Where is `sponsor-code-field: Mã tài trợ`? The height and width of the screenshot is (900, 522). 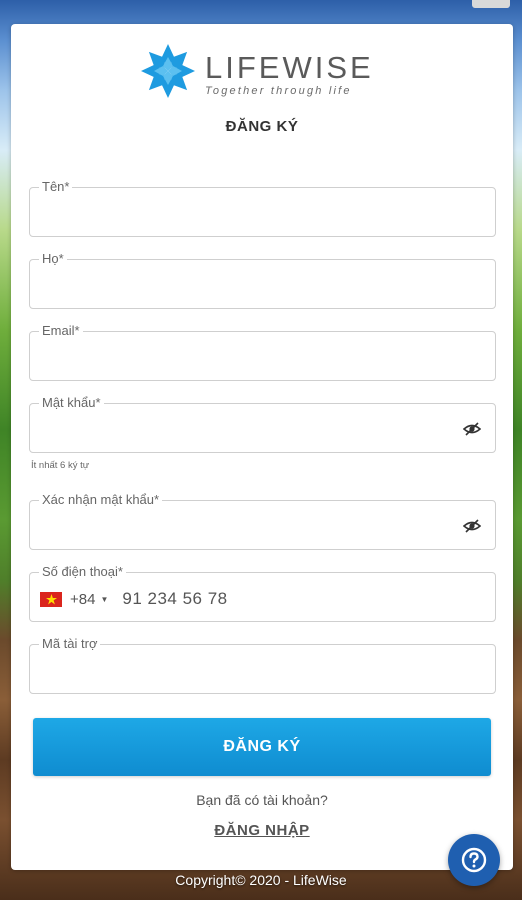 sponsor-code-field: Mã tài trợ is located at coordinates (262, 665).